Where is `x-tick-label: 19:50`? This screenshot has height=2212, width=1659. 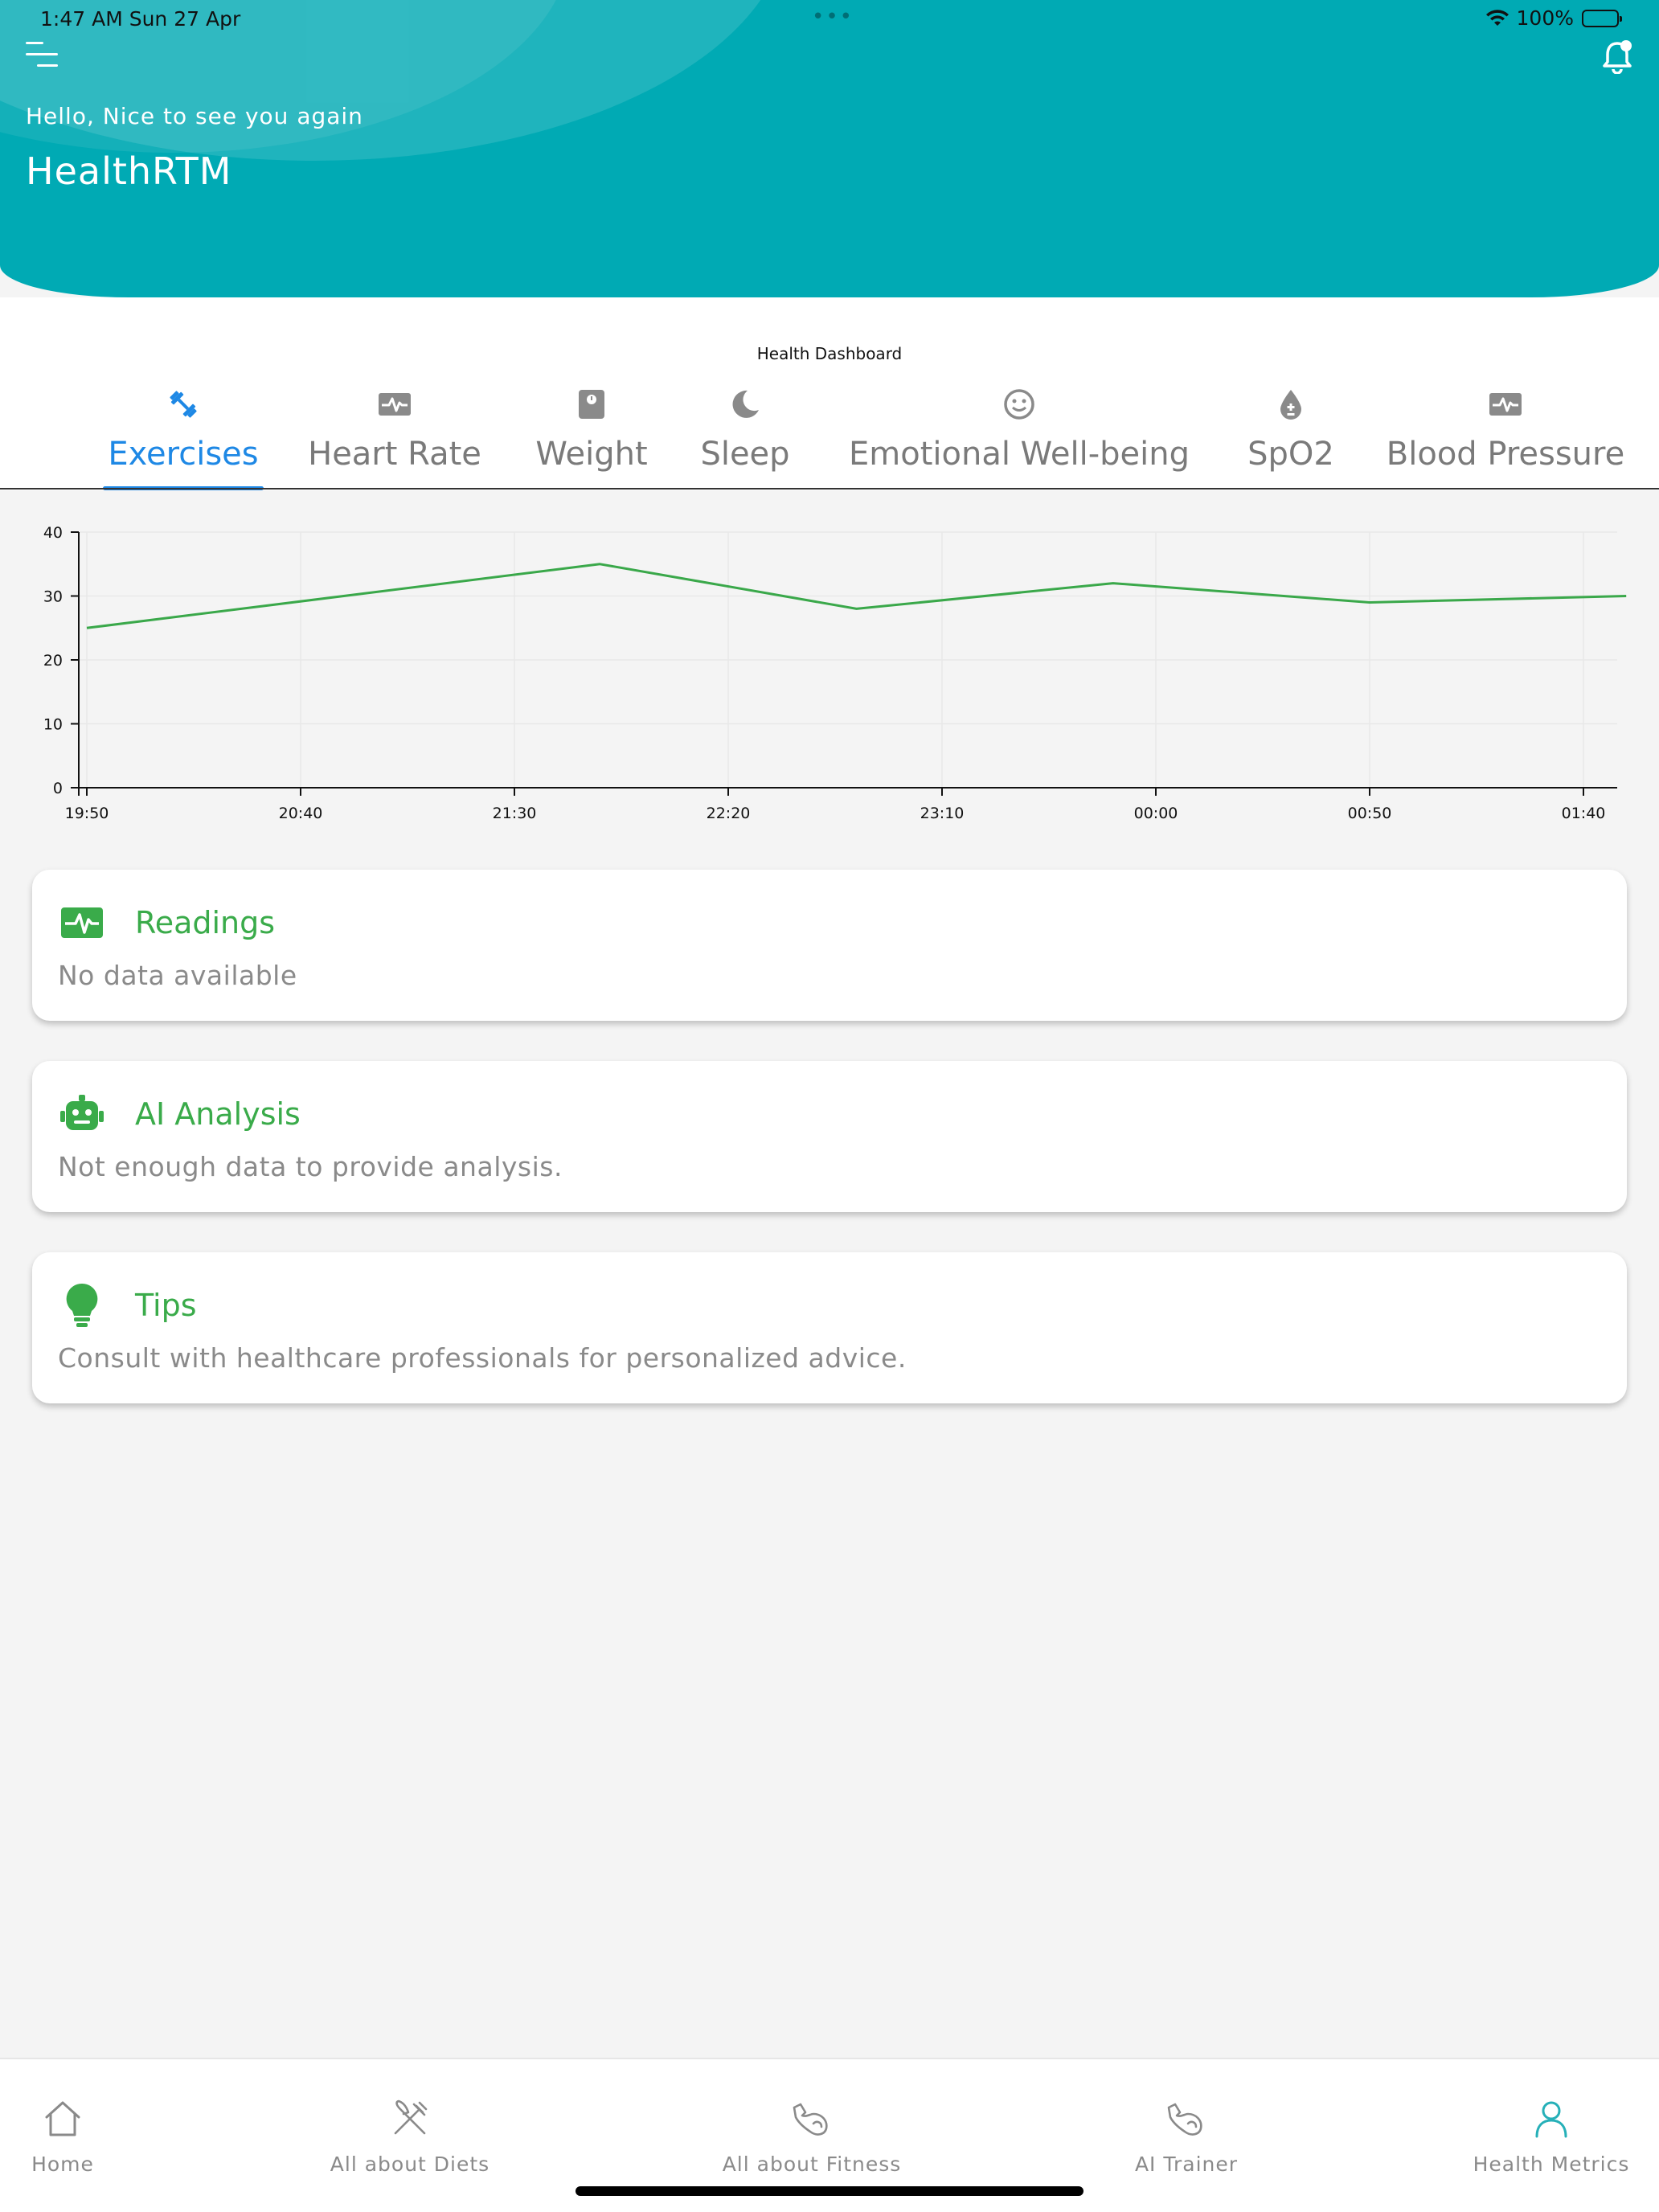
x-tick-label: 19:50 is located at coordinates (87, 813).